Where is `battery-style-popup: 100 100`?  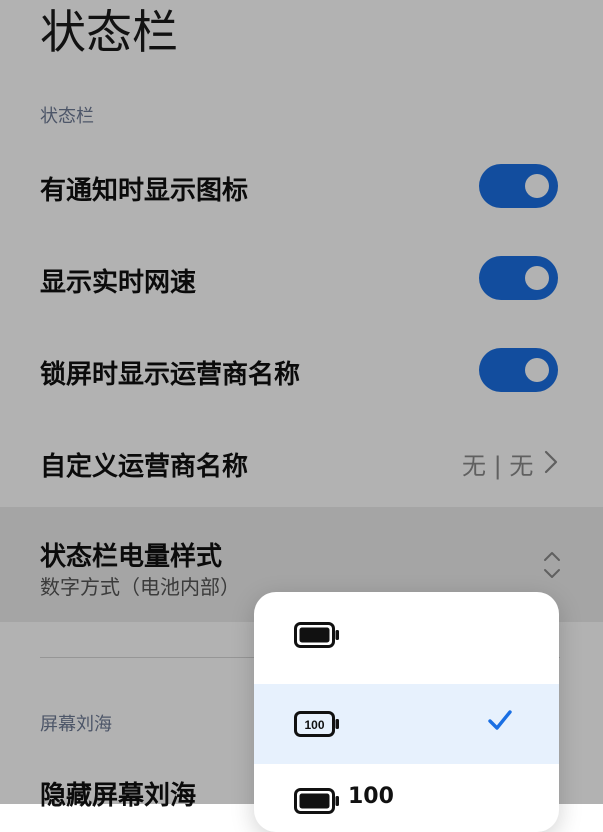 battery-style-popup: 100 100 is located at coordinates (406, 712).